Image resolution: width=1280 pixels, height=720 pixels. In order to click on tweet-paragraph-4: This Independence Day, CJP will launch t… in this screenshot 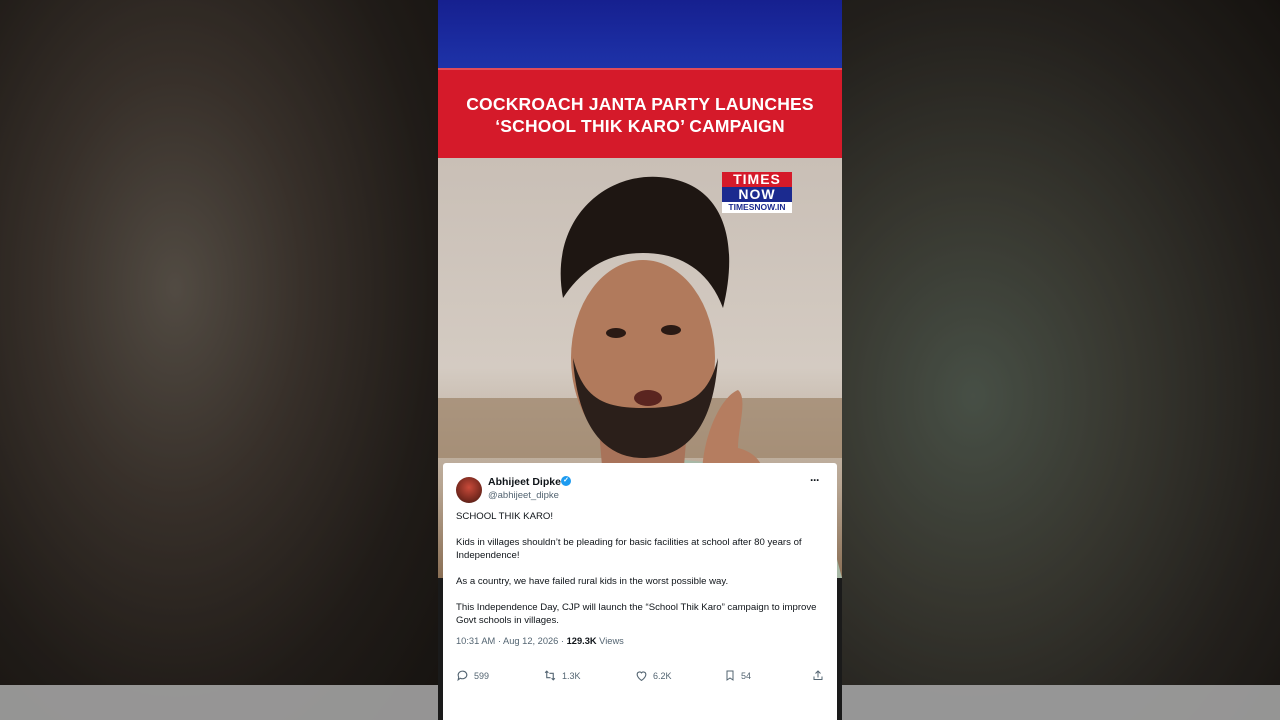, I will do `click(636, 614)`.